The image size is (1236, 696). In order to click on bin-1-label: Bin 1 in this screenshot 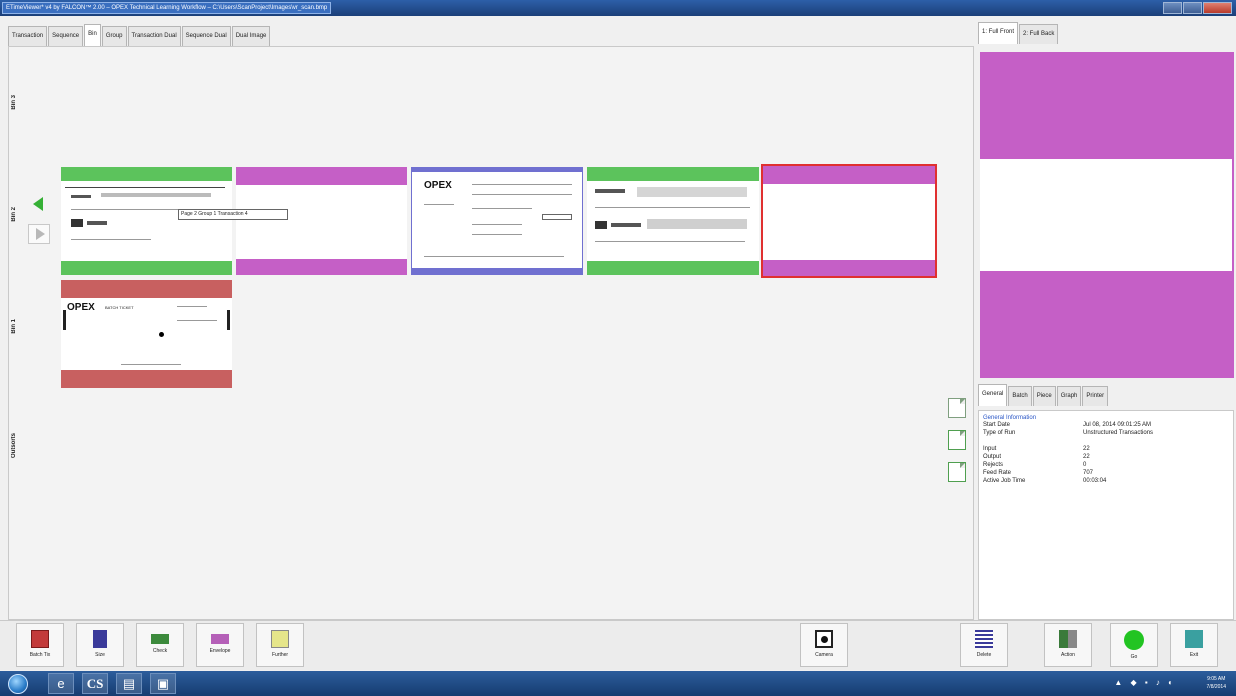, I will do `click(14, 326)`.